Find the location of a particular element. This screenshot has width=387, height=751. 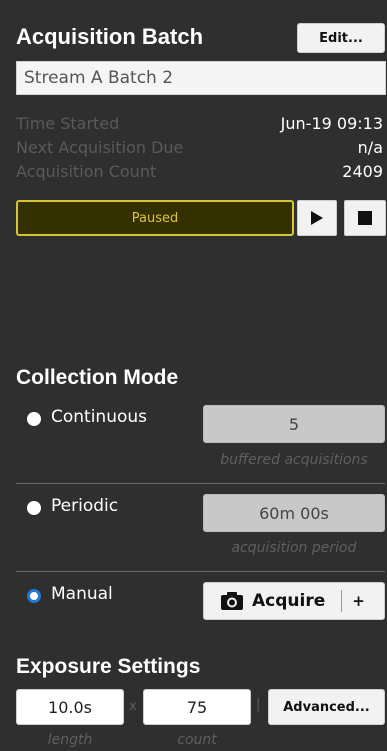

acquisition-count-label: Acquisition Count is located at coordinates (86, 171).